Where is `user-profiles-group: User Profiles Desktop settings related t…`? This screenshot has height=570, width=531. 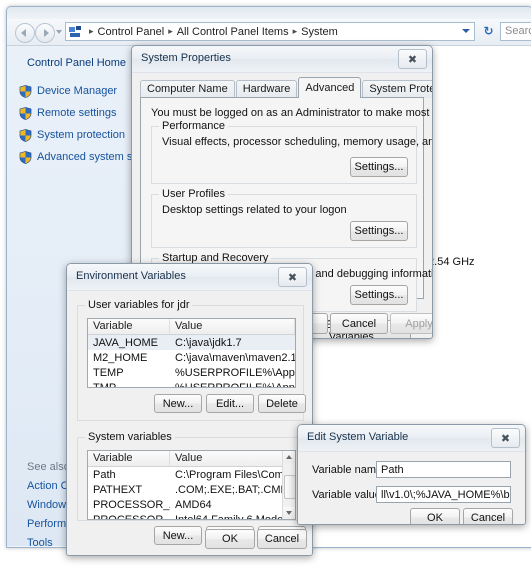 user-profiles-group: User Profiles Desktop settings related t… is located at coordinates (284, 218).